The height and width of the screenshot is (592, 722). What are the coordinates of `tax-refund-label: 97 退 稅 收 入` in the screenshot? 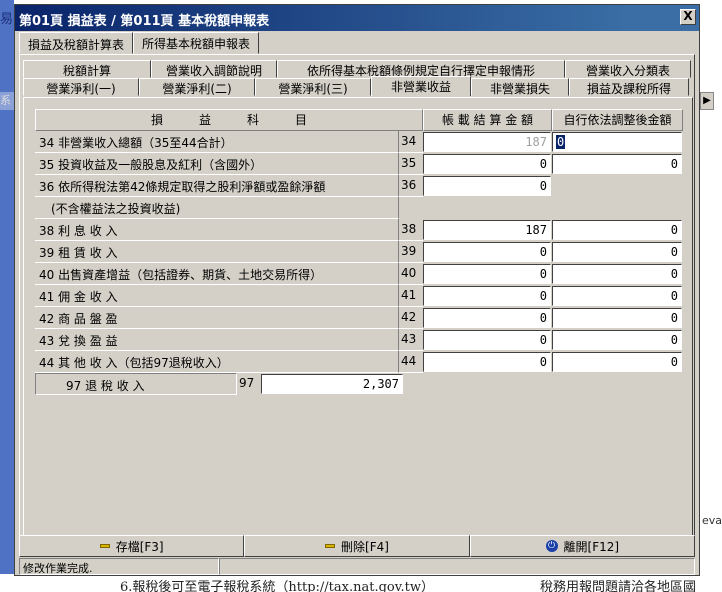 It's located at (136, 384).